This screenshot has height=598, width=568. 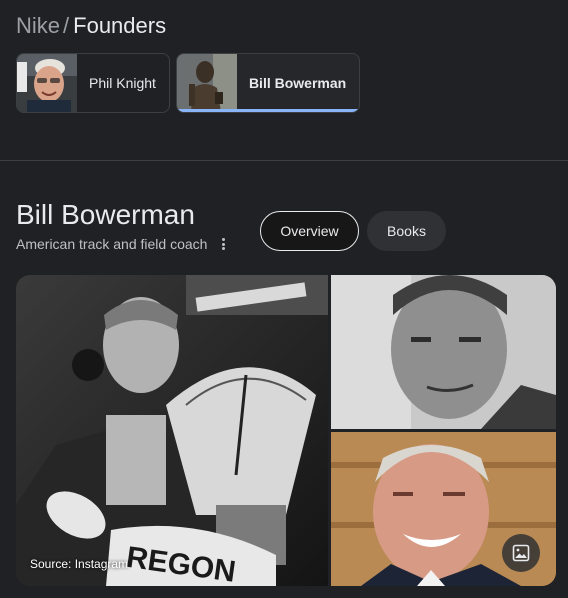 I want to click on chip-bill-bowerman: Bill Bowerman, so click(x=268, y=83).